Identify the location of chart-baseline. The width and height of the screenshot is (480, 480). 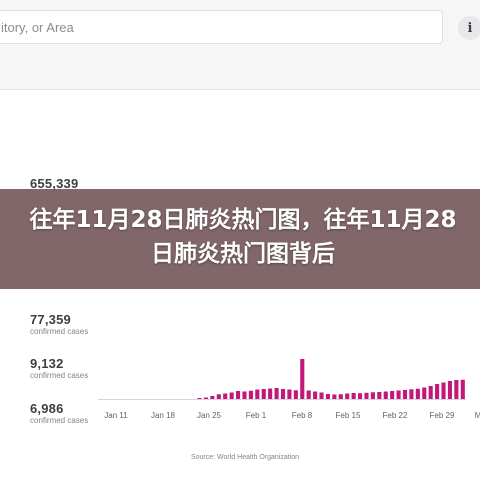
(282, 399).